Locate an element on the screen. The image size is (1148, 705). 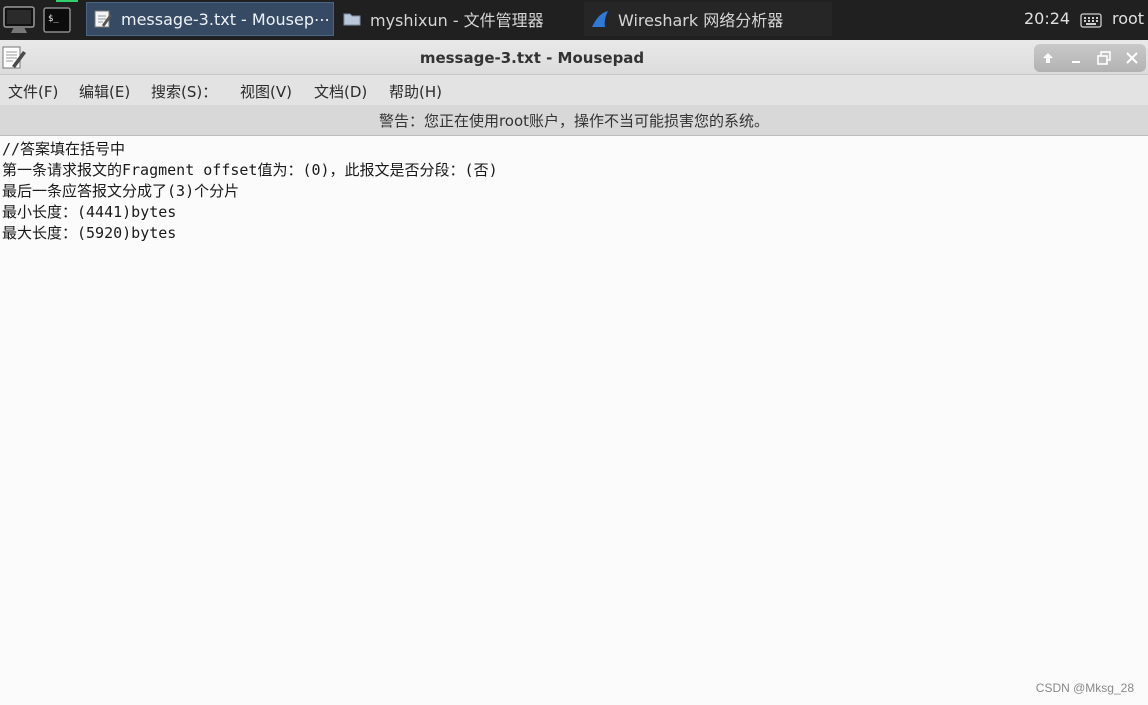
task-label: Wireshark 网络分析器 is located at coordinates (701, 20).